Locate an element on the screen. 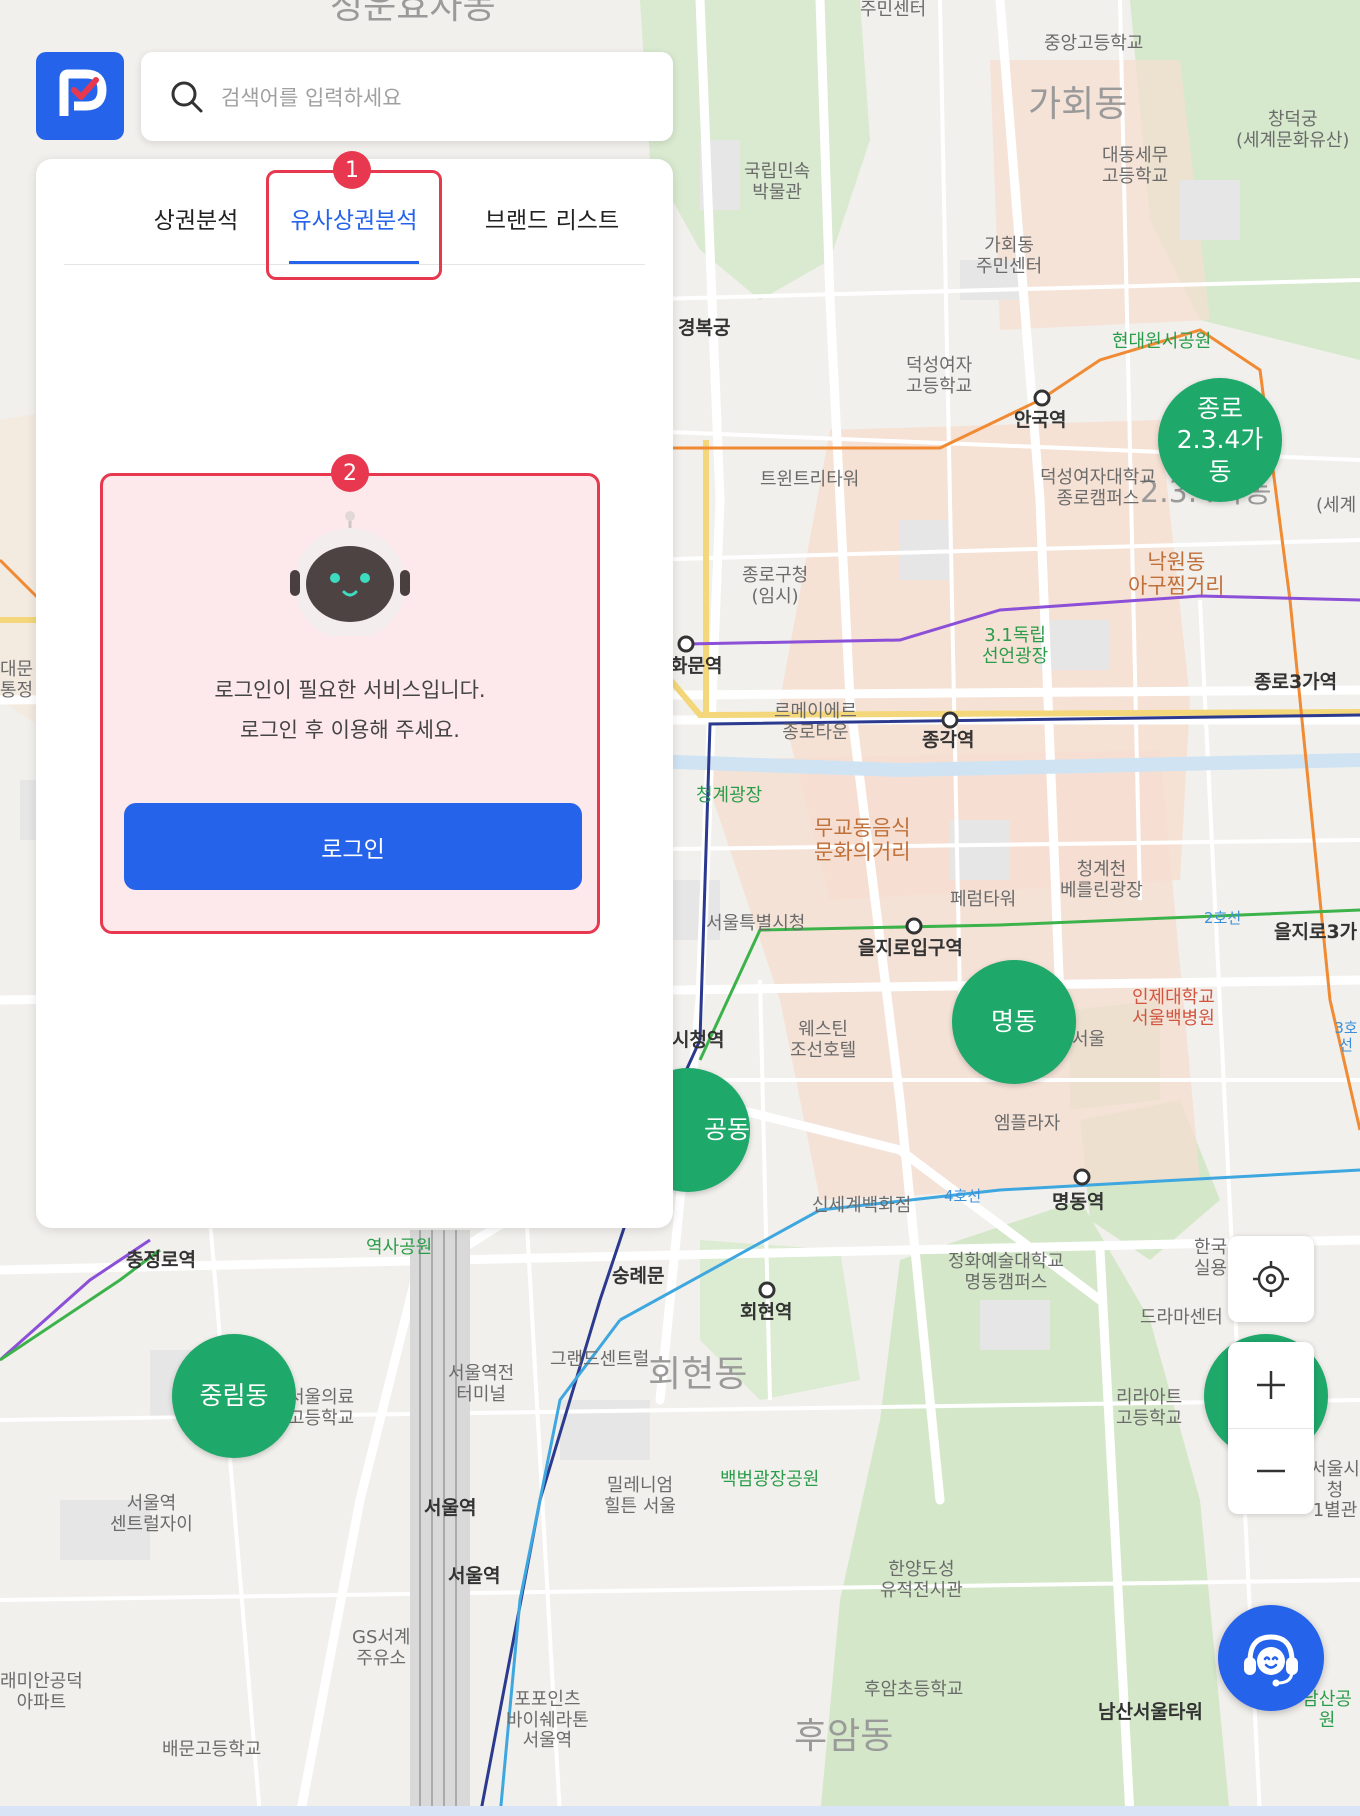  map-label-seoul-station: 서울역 is located at coordinates (450, 1508).